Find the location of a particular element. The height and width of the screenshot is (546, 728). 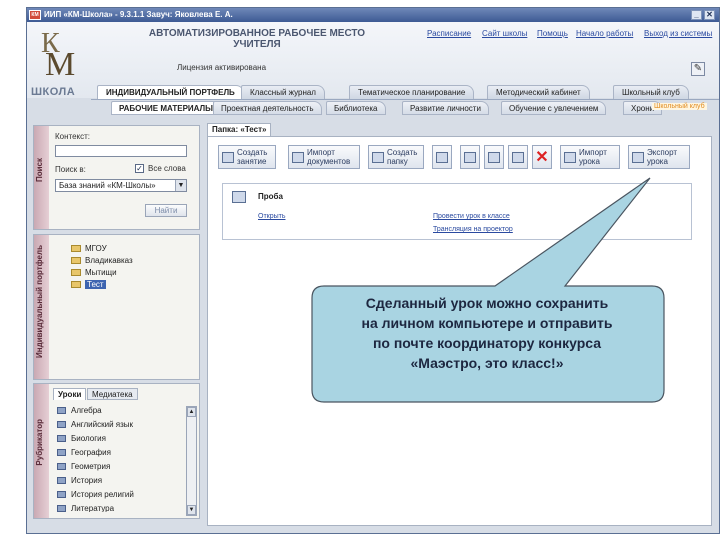

chevron-down-icon: ▼ is located at coordinates (180, 185).